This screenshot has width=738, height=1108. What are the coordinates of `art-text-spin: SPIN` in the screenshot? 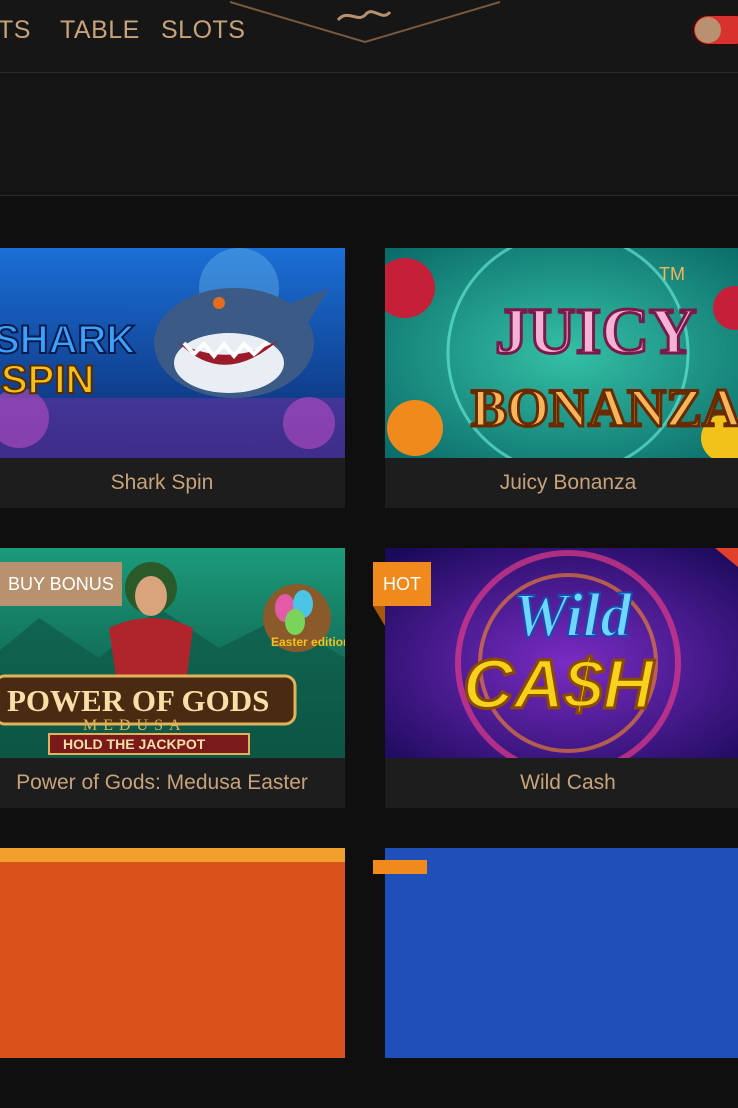 It's located at (47, 380).